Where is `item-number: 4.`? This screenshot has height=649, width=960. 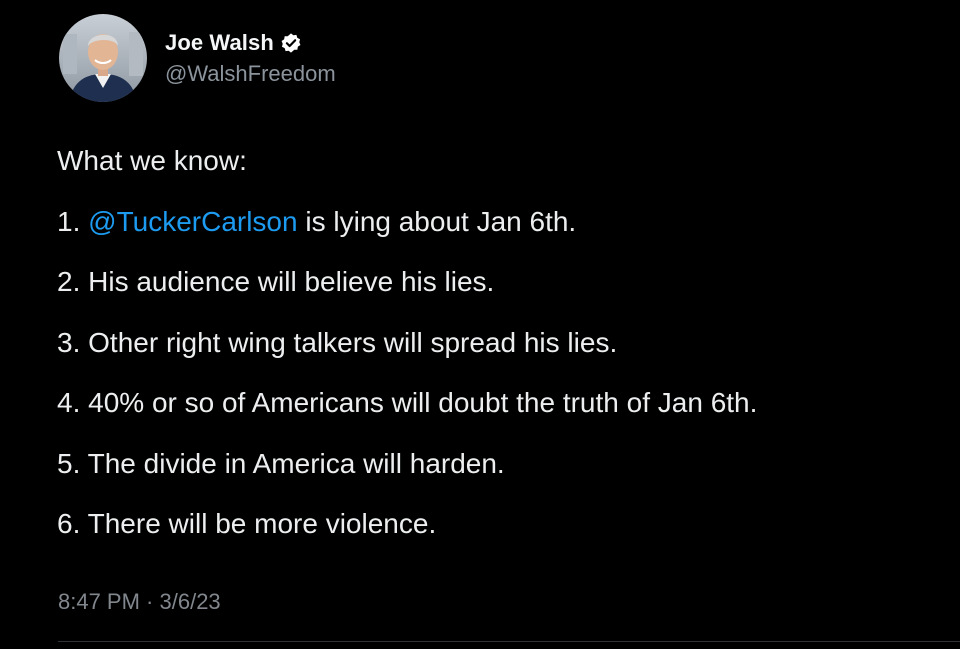 item-number: 4. is located at coordinates (73, 402).